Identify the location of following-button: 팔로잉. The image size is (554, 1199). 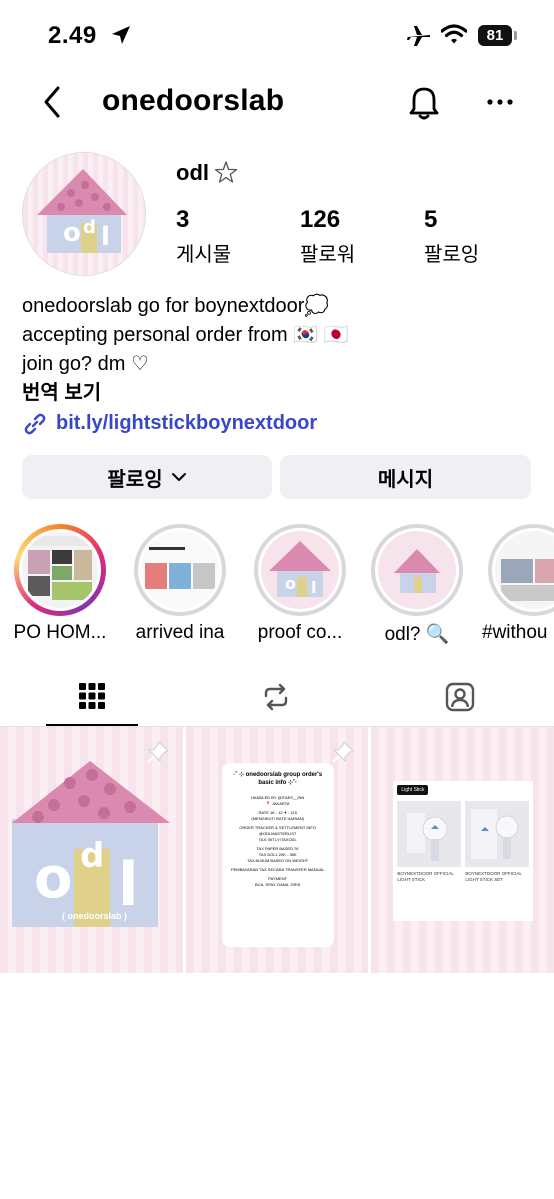
(147, 477).